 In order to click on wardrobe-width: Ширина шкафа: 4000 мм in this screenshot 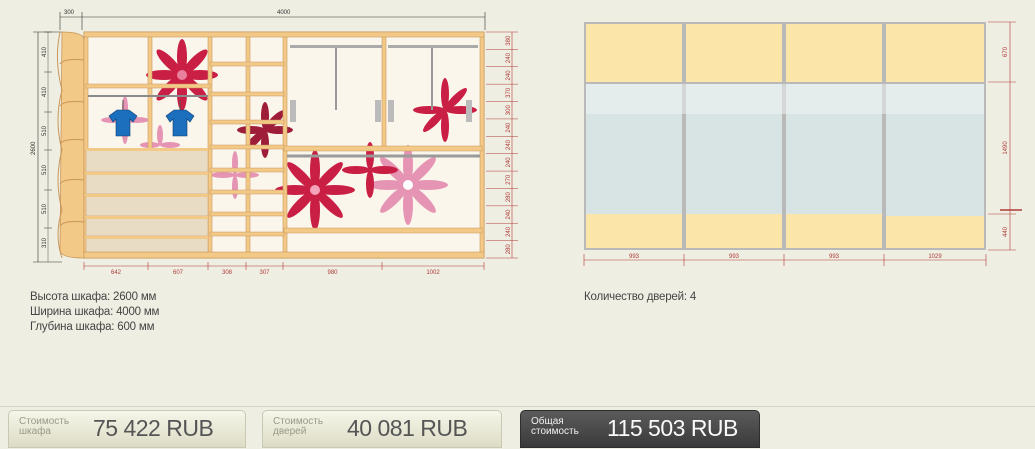, I will do `click(95, 312)`.